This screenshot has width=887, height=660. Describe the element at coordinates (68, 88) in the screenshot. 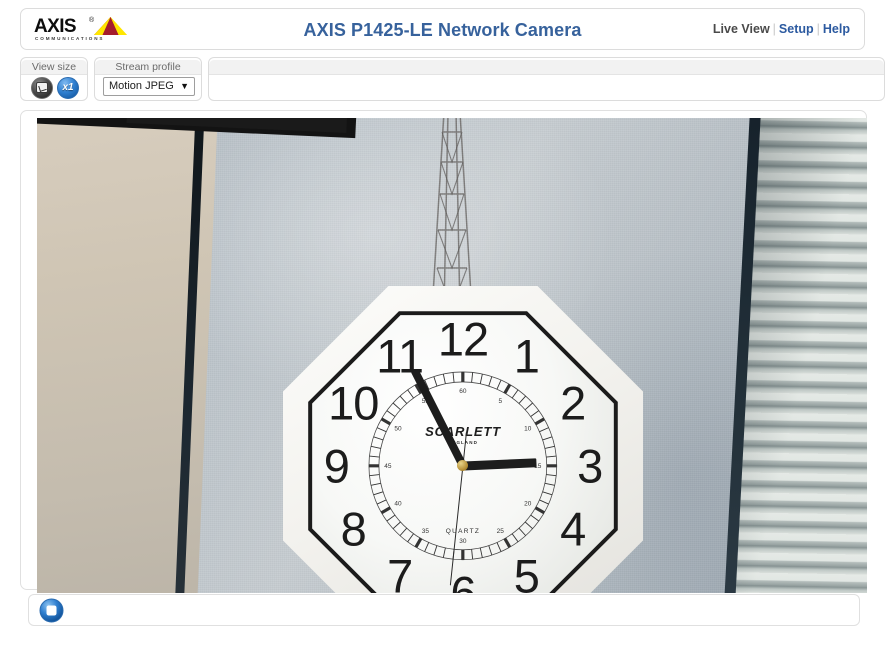

I see `scale-1x-button: x1` at that location.